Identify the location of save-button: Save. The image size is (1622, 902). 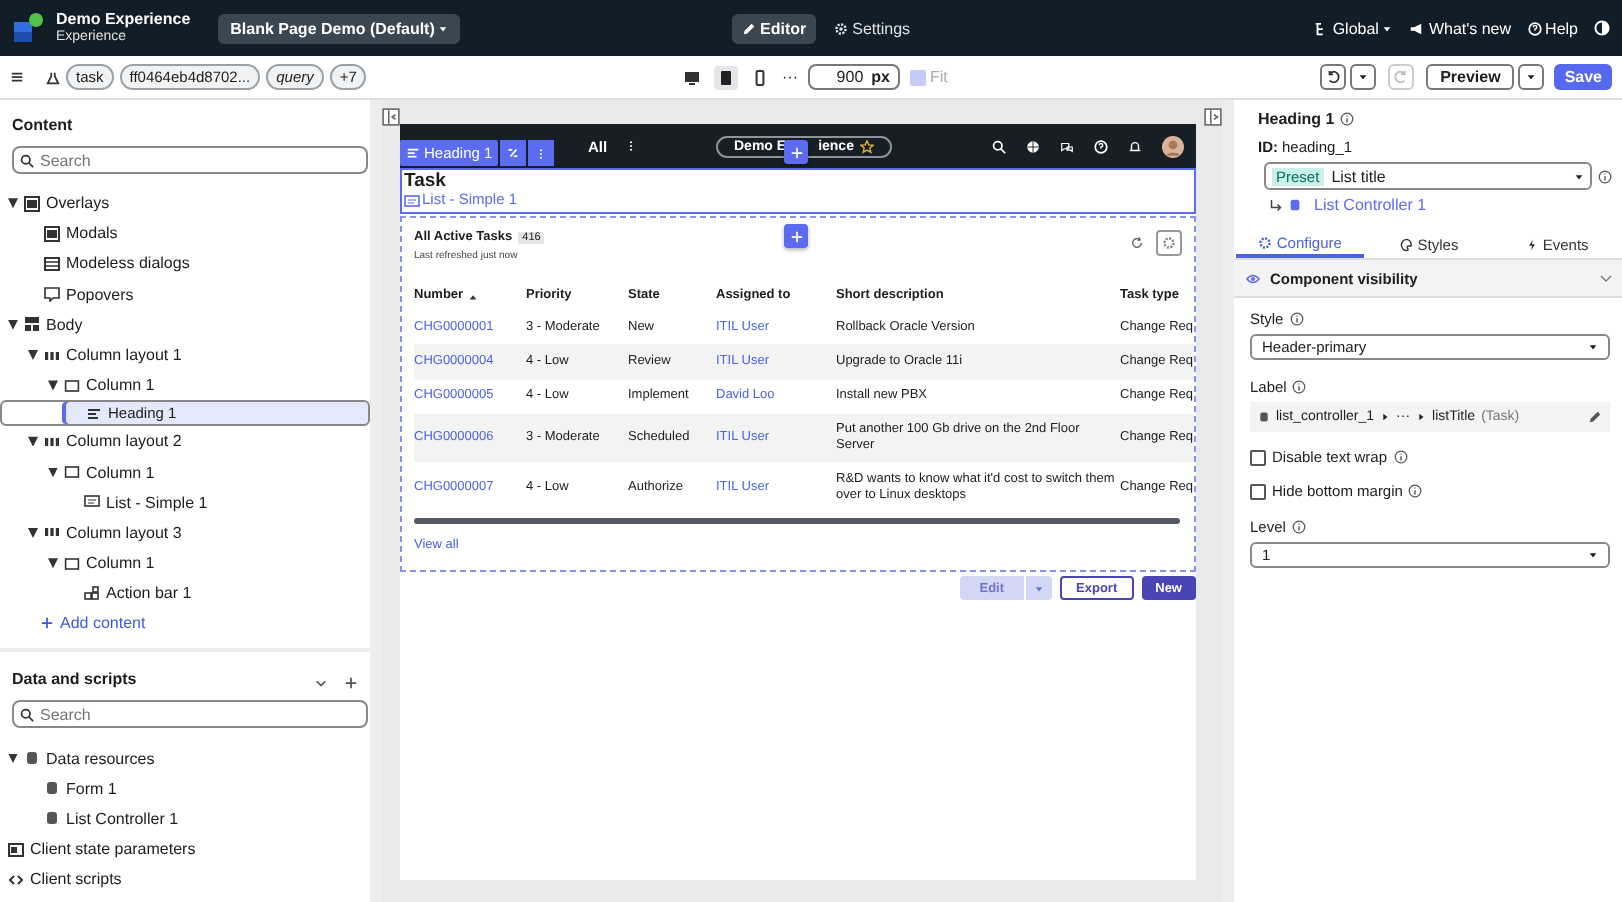
(1583, 77).